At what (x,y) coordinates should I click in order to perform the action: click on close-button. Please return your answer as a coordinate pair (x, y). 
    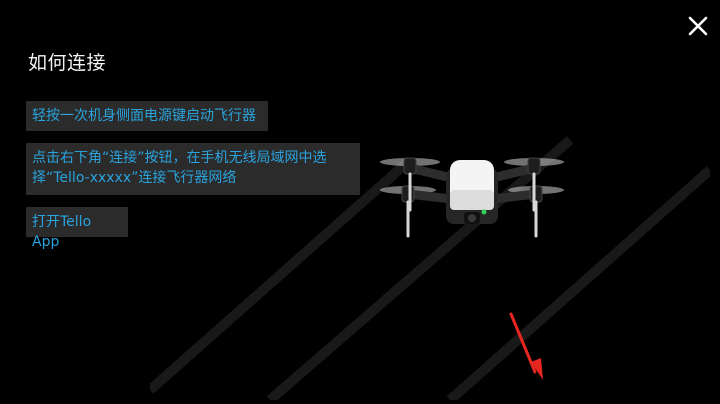
    Looking at the image, I should click on (698, 26).